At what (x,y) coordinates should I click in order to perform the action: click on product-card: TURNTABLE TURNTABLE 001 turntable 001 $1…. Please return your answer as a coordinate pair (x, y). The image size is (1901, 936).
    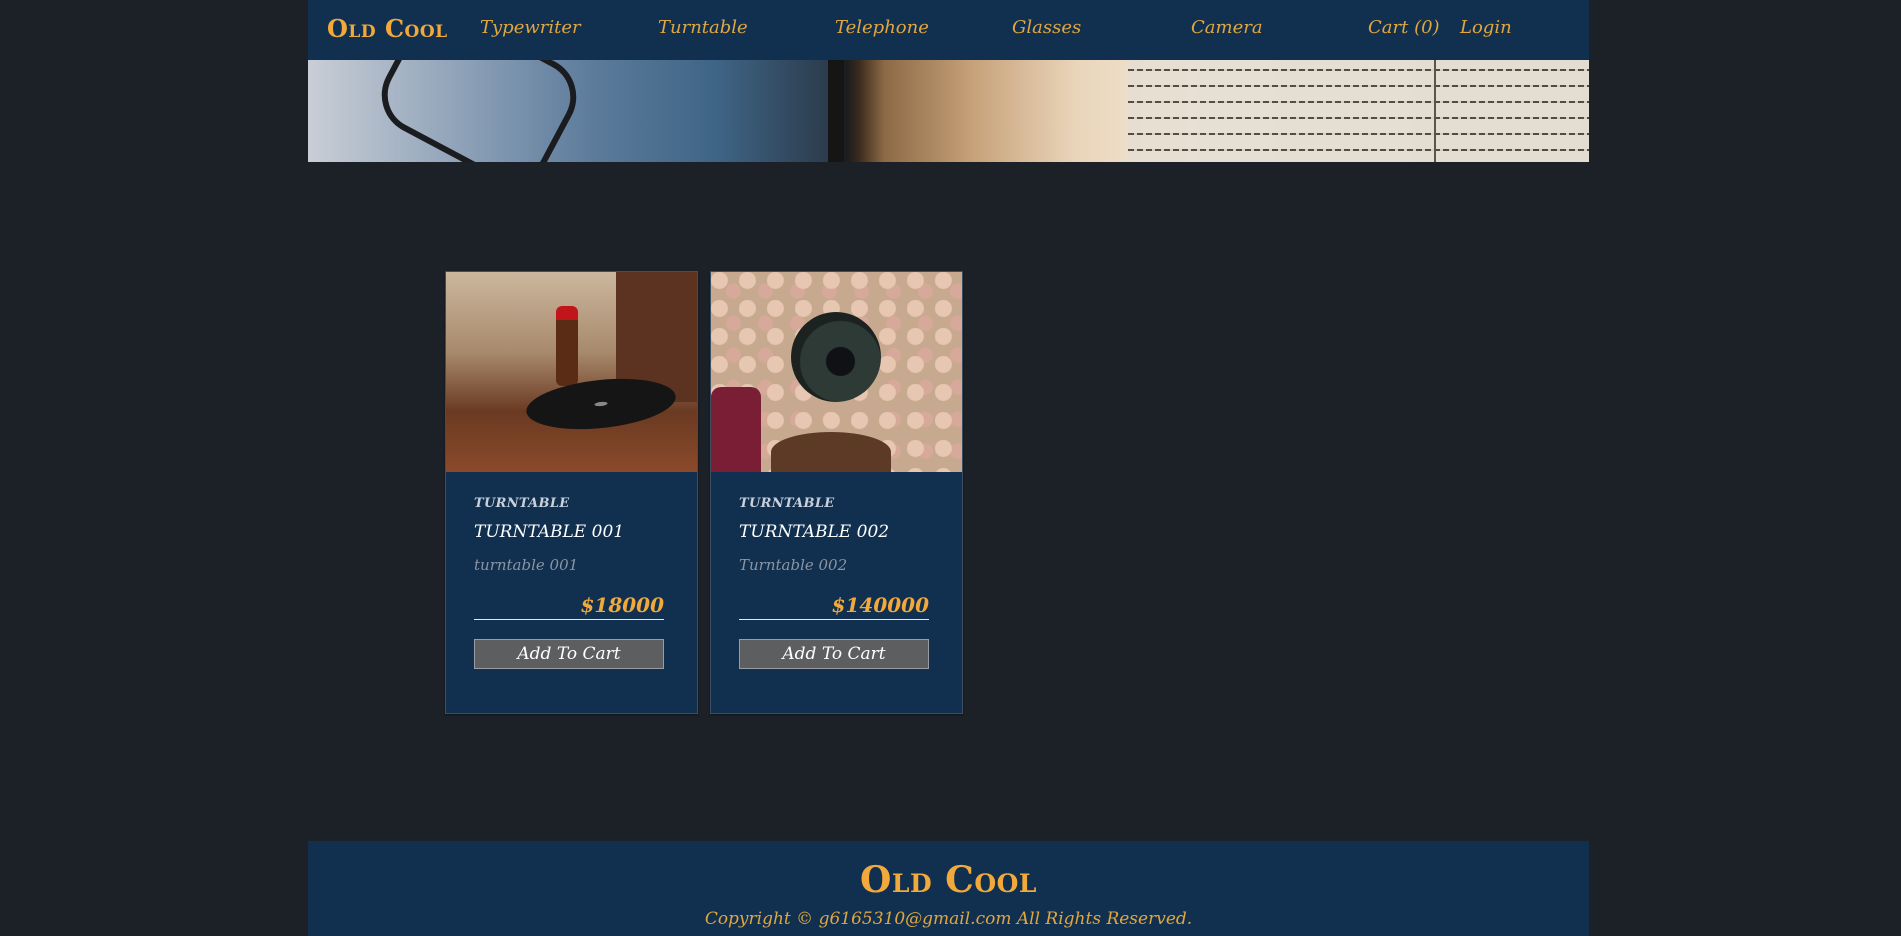
    Looking at the image, I should click on (571, 492).